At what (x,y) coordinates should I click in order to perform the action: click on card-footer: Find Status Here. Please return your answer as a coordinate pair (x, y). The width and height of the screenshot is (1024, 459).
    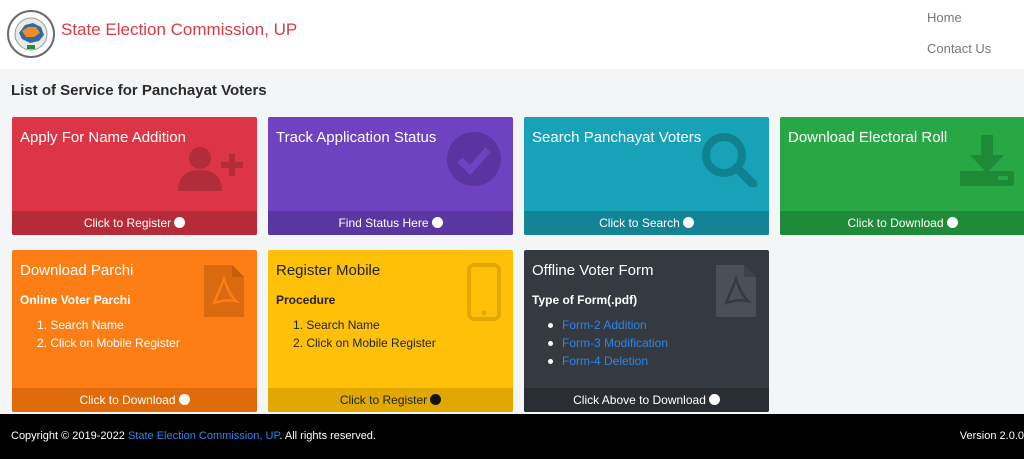
    Looking at the image, I should click on (390, 223).